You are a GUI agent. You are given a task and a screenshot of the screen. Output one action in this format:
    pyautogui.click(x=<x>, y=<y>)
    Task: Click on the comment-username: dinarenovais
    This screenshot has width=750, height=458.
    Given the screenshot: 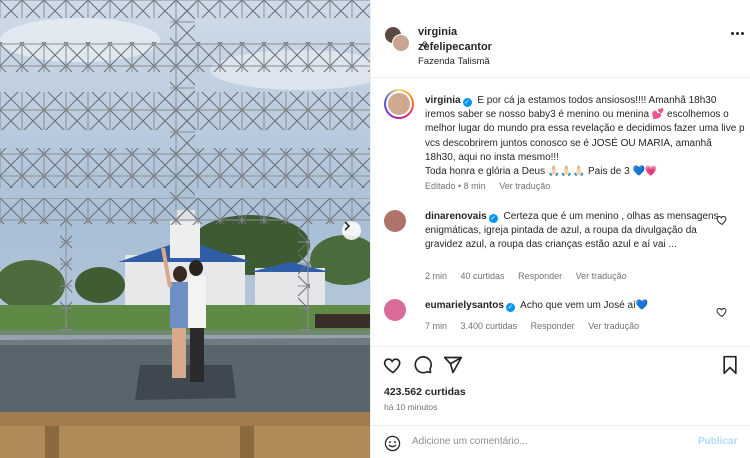 What is the action you would take?
    pyautogui.click(x=456, y=216)
    